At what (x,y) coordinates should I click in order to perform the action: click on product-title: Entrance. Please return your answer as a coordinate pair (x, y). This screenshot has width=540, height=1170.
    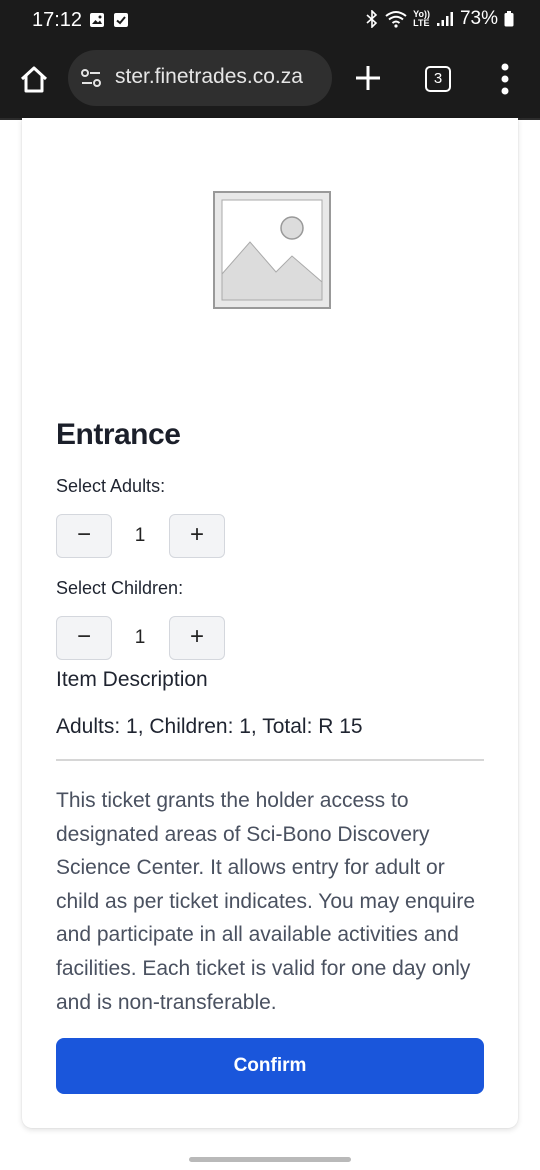
    Looking at the image, I should click on (118, 434).